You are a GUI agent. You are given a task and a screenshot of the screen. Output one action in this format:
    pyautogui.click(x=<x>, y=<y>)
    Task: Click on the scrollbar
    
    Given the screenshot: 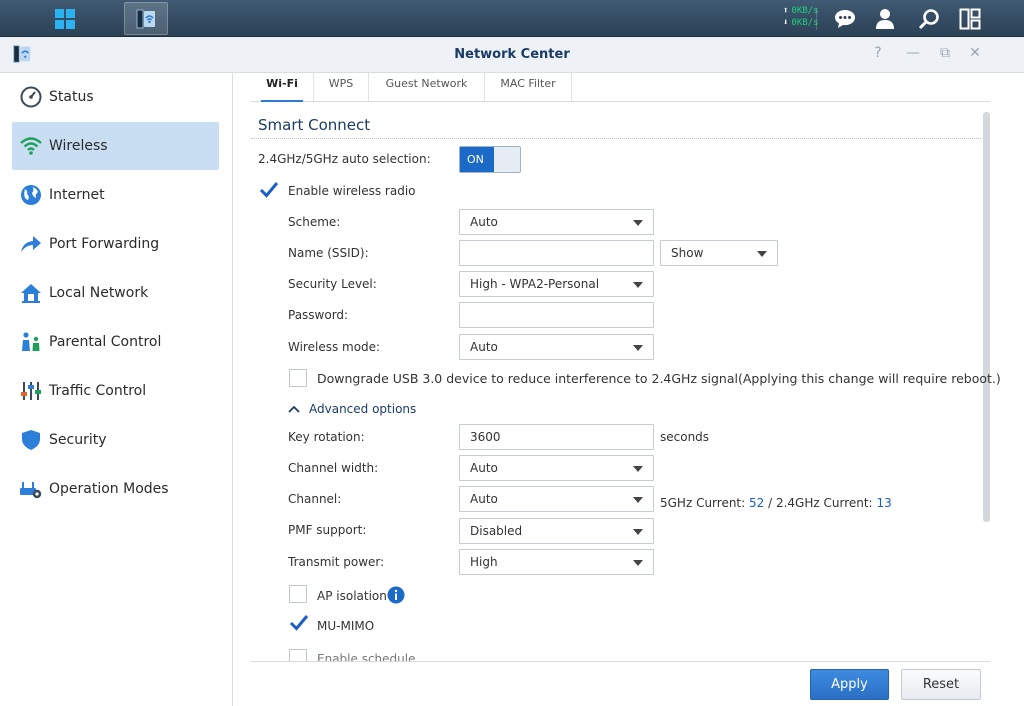 What is the action you would take?
    pyautogui.click(x=986, y=317)
    